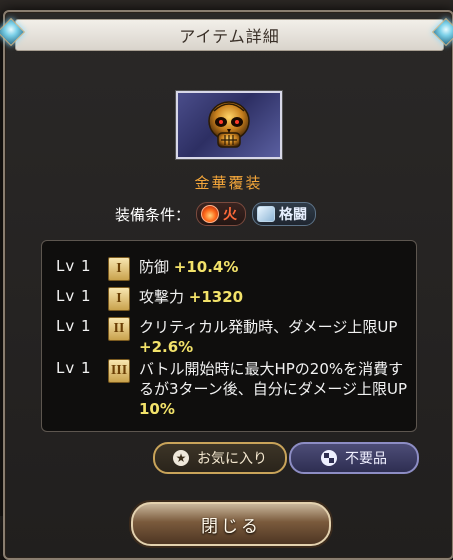 Image resolution: width=453 pixels, height=560 pixels. What do you see at coordinates (166, 347) in the screenshot?
I see `skill-value: +2.6%` at bounding box center [166, 347].